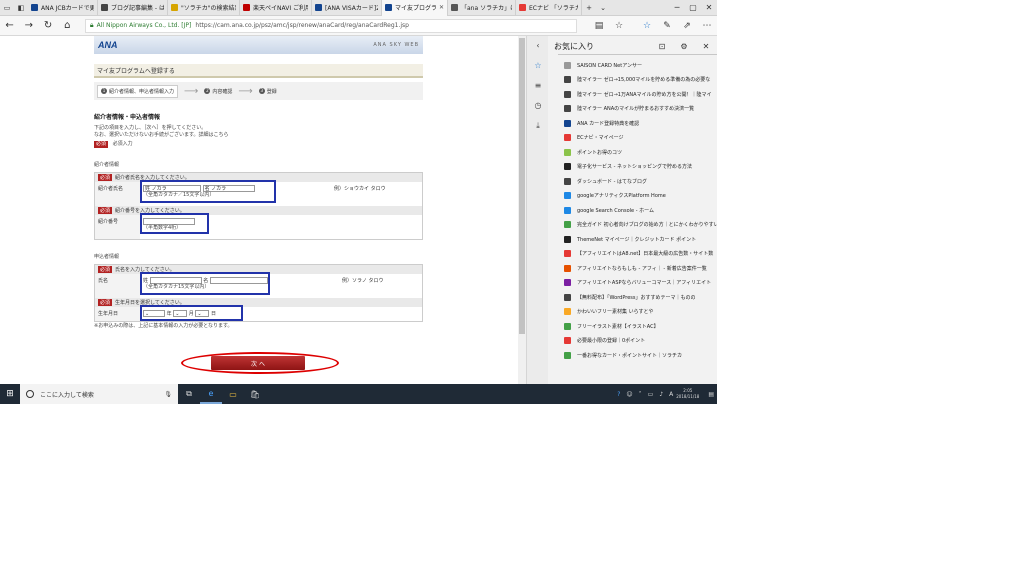  I want to click on favorite-label: ECナビ・マイページ, so click(600, 138).